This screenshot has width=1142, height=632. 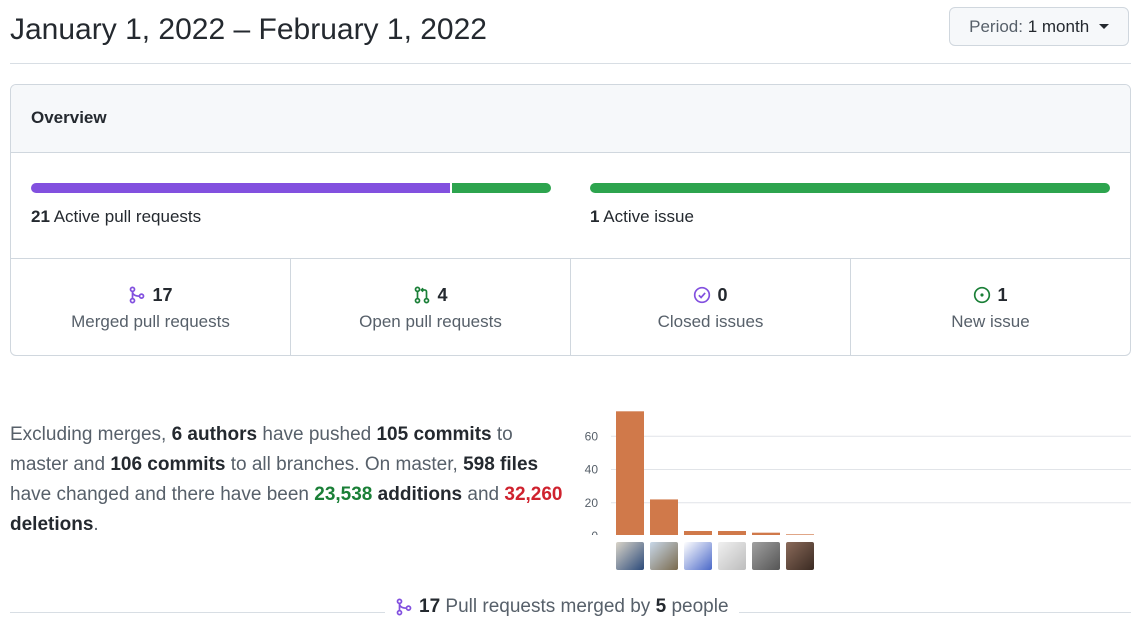 I want to click on issue-closed-icon, so click(x=702, y=295).